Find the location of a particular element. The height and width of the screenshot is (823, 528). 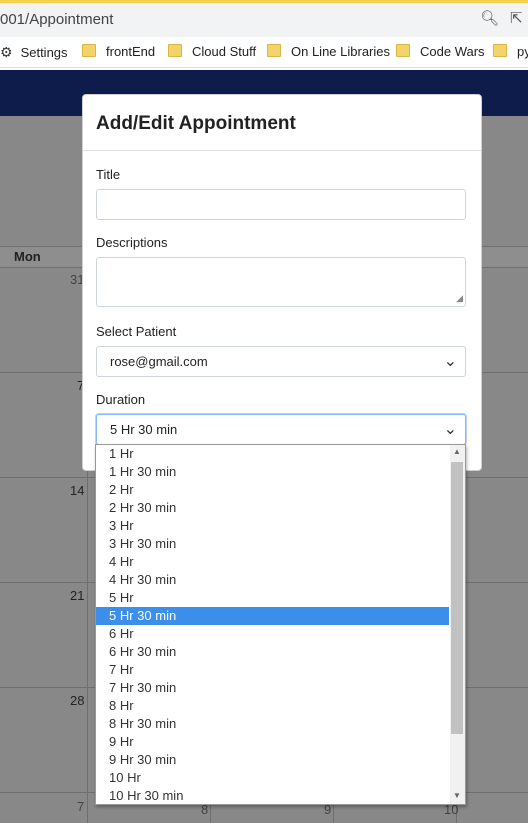

duration-option: 6 Hr is located at coordinates (272, 634).